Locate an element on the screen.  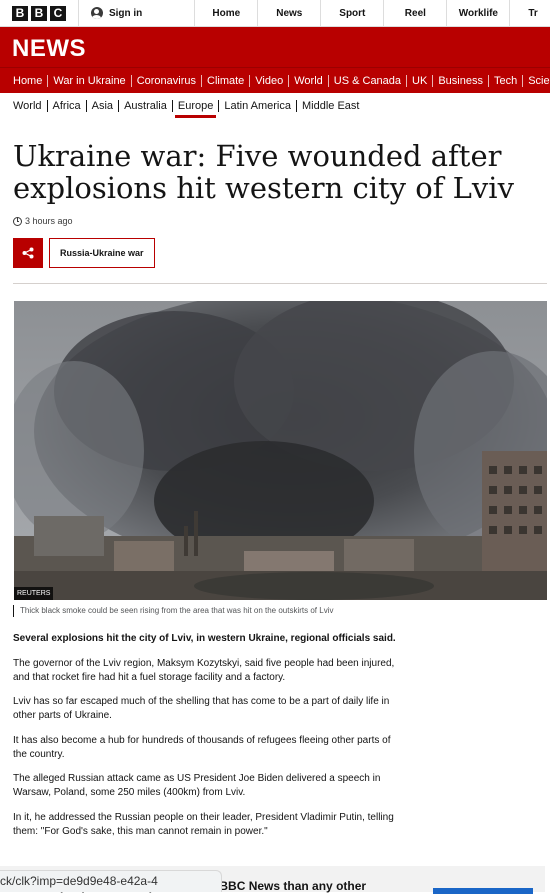
section-nav-science: Scien is located at coordinates (536, 81).